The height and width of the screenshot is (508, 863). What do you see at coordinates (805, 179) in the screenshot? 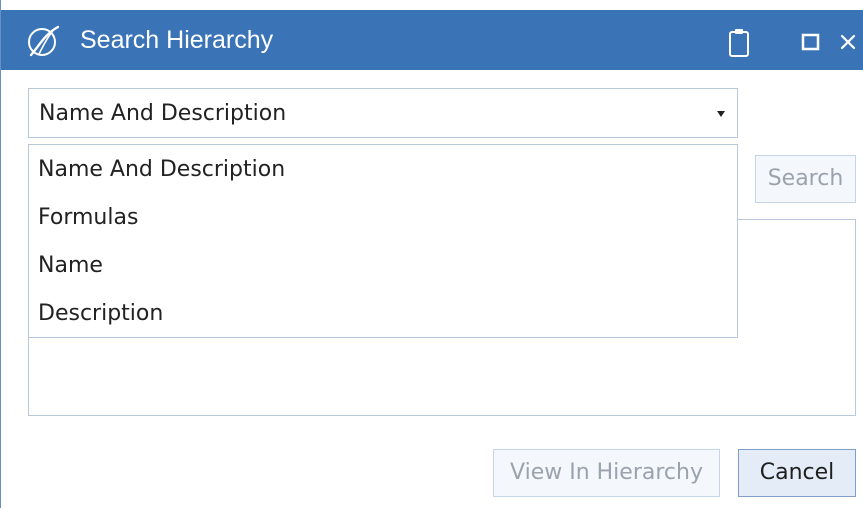
I see `search-button: Search` at bounding box center [805, 179].